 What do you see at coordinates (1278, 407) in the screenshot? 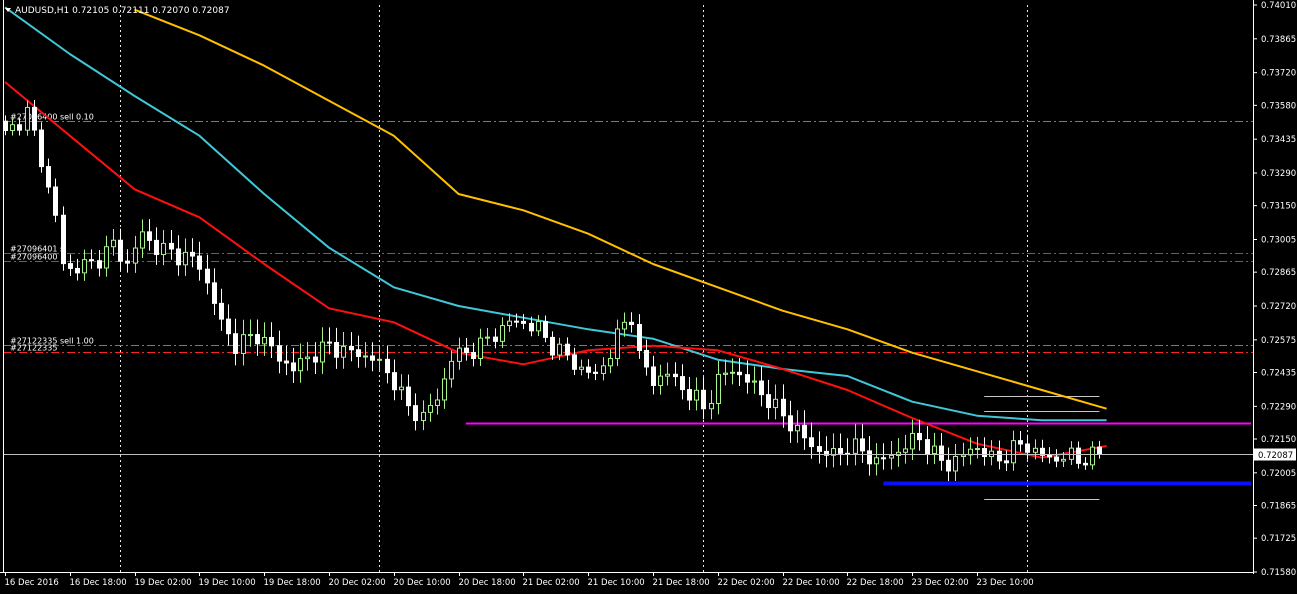
I see `y-tick-label: 0.72290` at bounding box center [1278, 407].